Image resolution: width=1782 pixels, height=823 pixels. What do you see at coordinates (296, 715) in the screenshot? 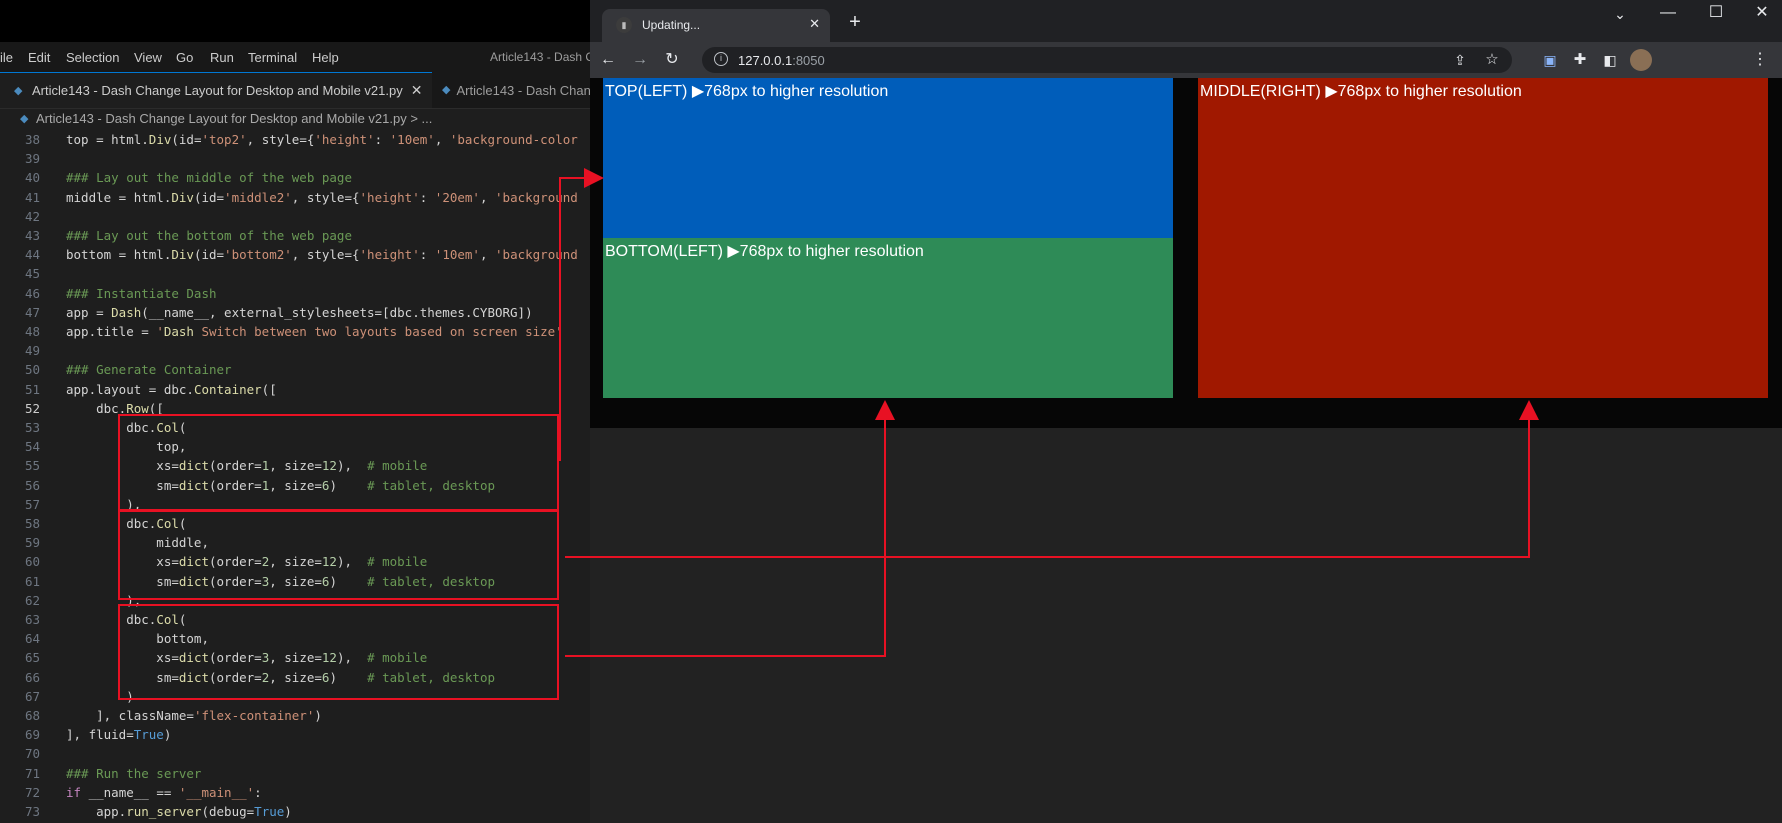
I see `code-line: 68 ], className='flex-container')` at bounding box center [296, 715].